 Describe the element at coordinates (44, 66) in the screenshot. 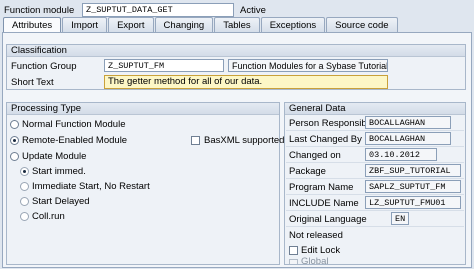

I see `function-group-label: Function Group` at that location.